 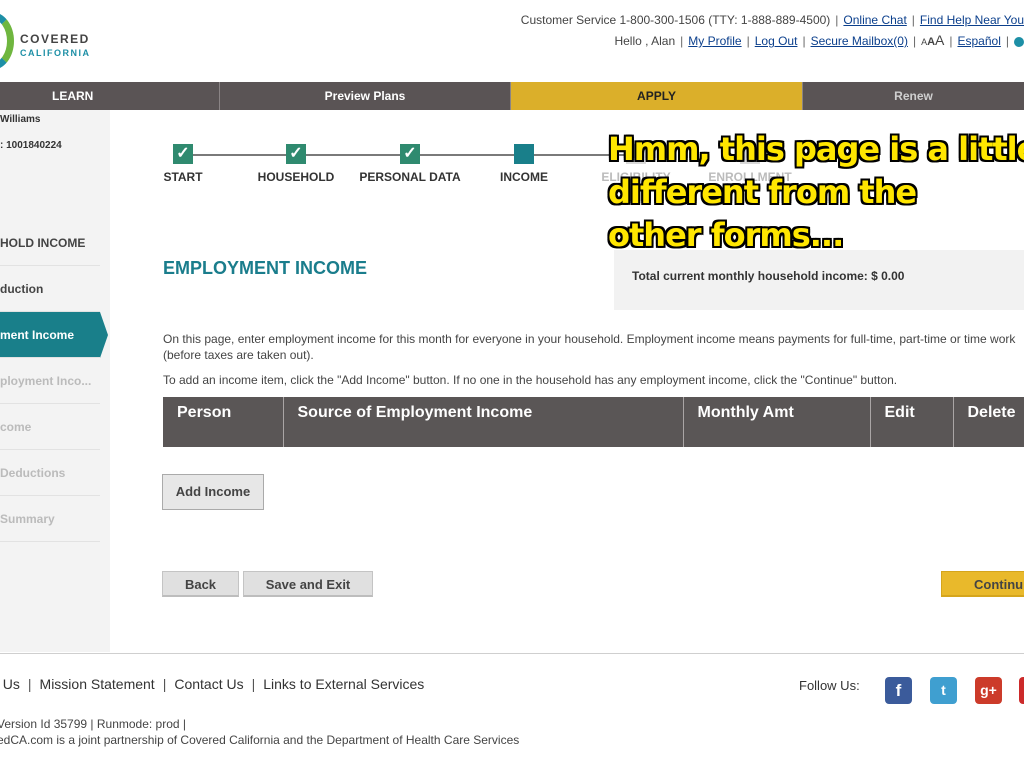 What do you see at coordinates (512, 653) in the screenshot?
I see `footer-divider` at bounding box center [512, 653].